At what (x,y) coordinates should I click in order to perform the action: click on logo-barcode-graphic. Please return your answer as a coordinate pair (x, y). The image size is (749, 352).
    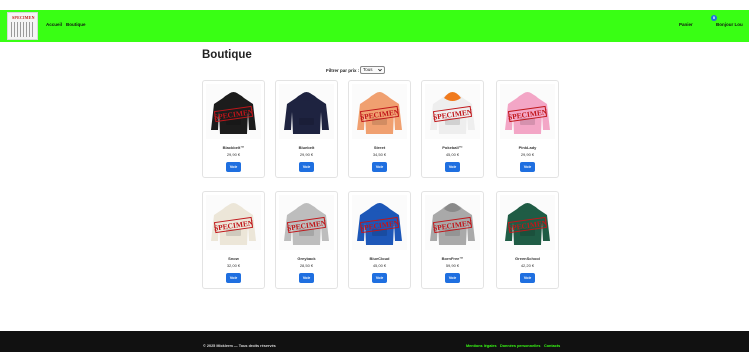
    Looking at the image, I should click on (23, 29).